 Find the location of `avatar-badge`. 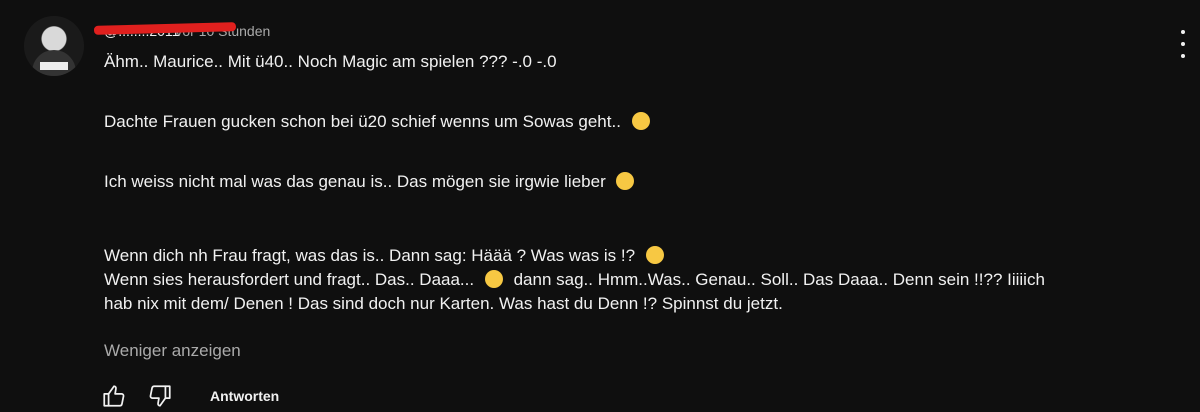

avatar-badge is located at coordinates (54, 66).